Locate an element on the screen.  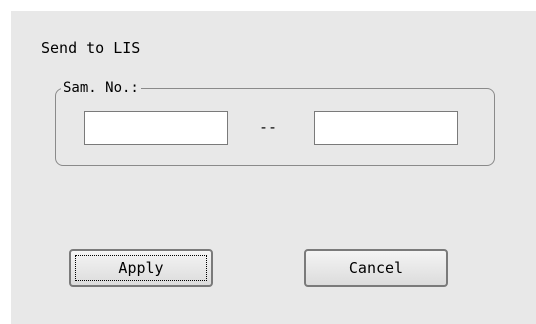
sample-number-to-input is located at coordinates (386, 128).